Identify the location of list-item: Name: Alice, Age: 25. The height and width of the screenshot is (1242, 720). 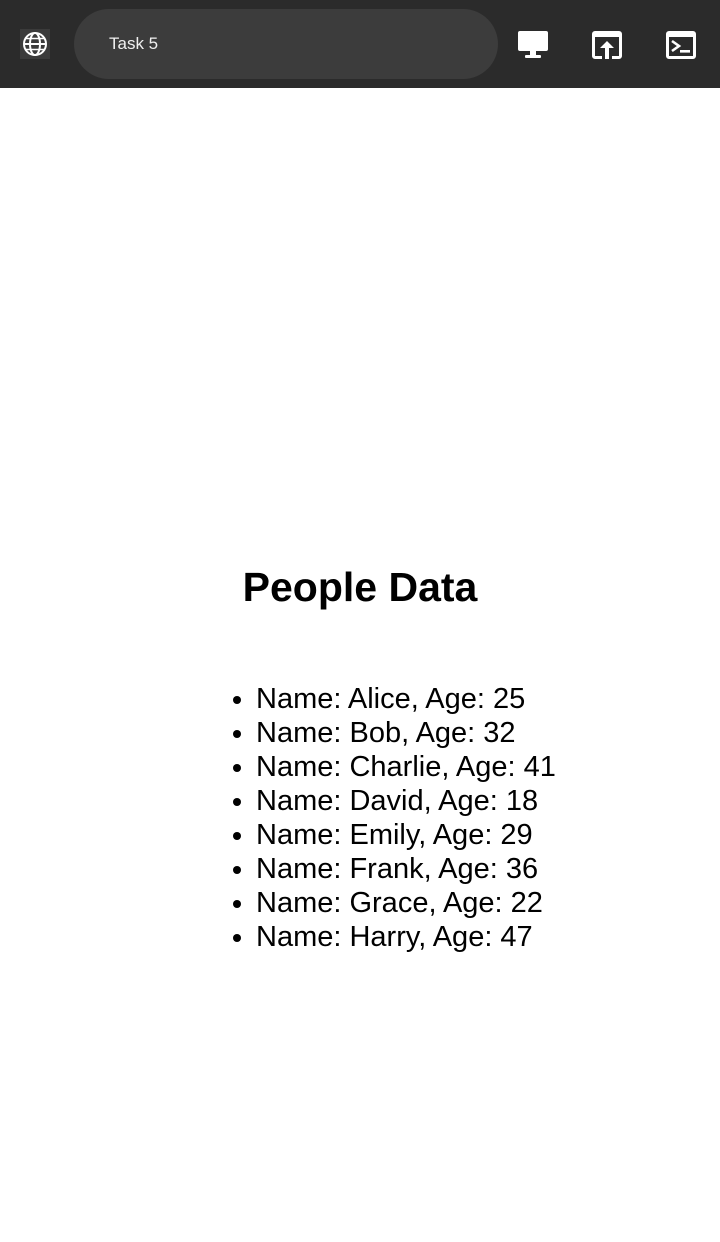
(406, 699).